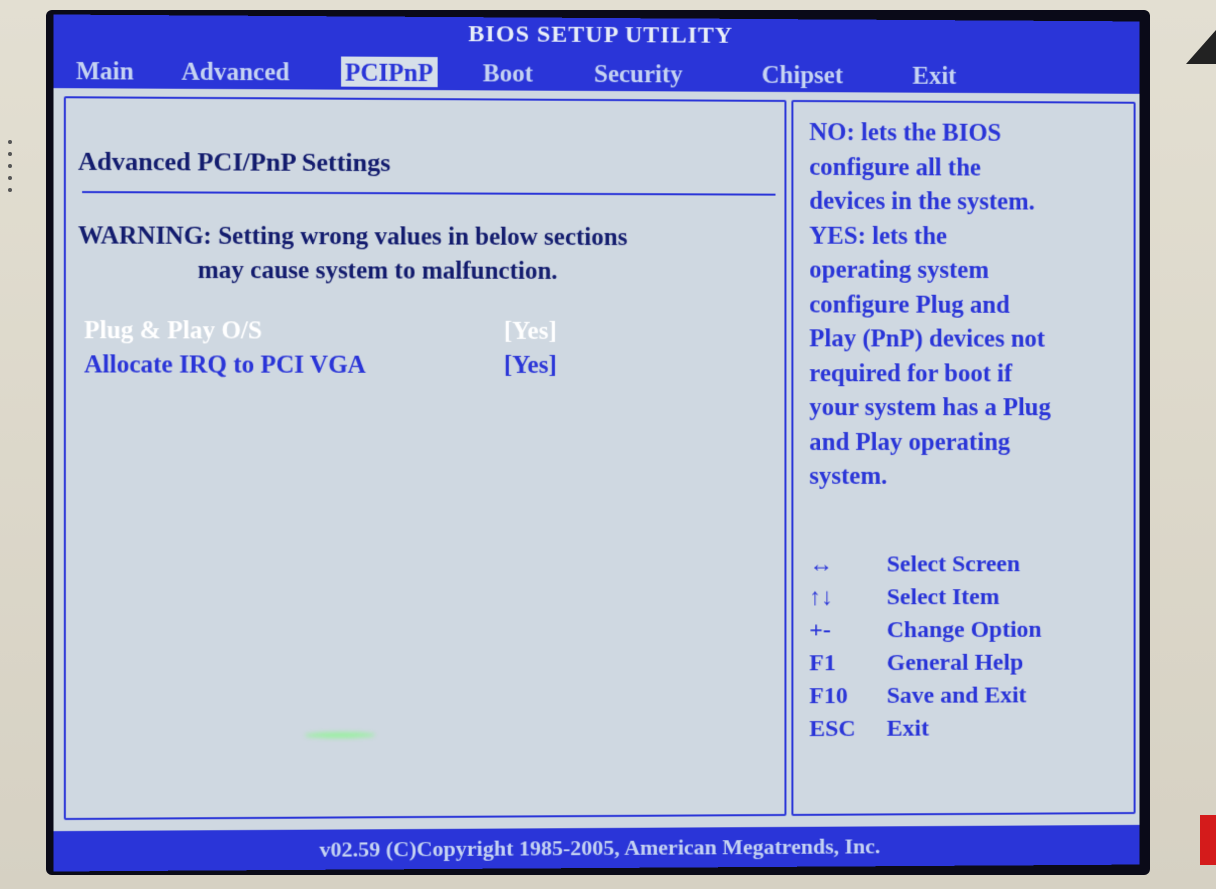 This screenshot has height=889, width=1216. I want to click on help-line: configure all the, so click(895, 167).